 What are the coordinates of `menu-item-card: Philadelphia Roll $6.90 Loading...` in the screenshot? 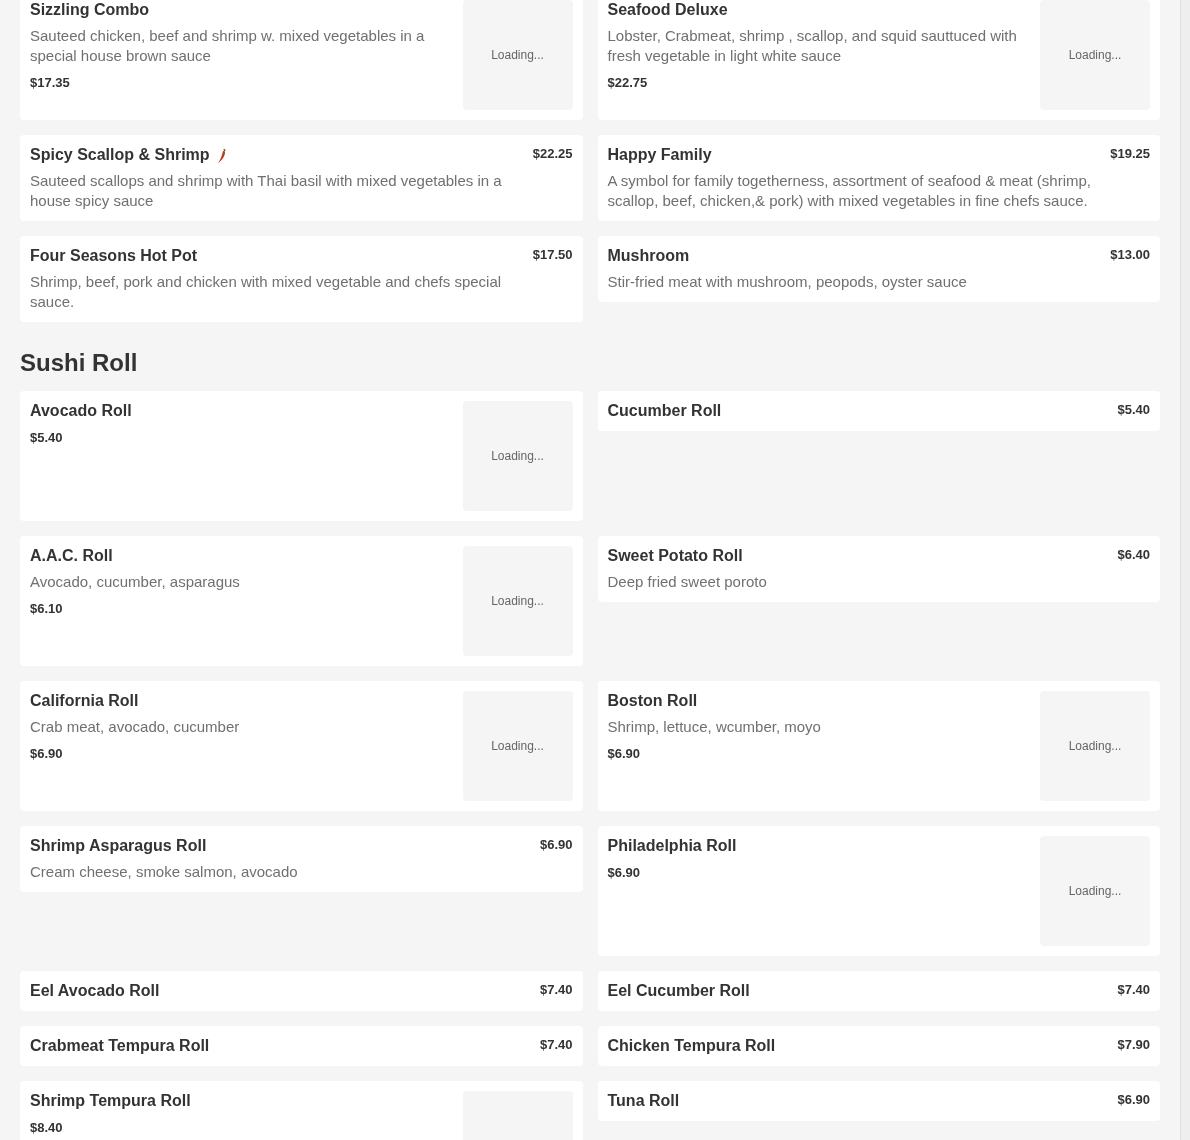 It's located at (878, 891).